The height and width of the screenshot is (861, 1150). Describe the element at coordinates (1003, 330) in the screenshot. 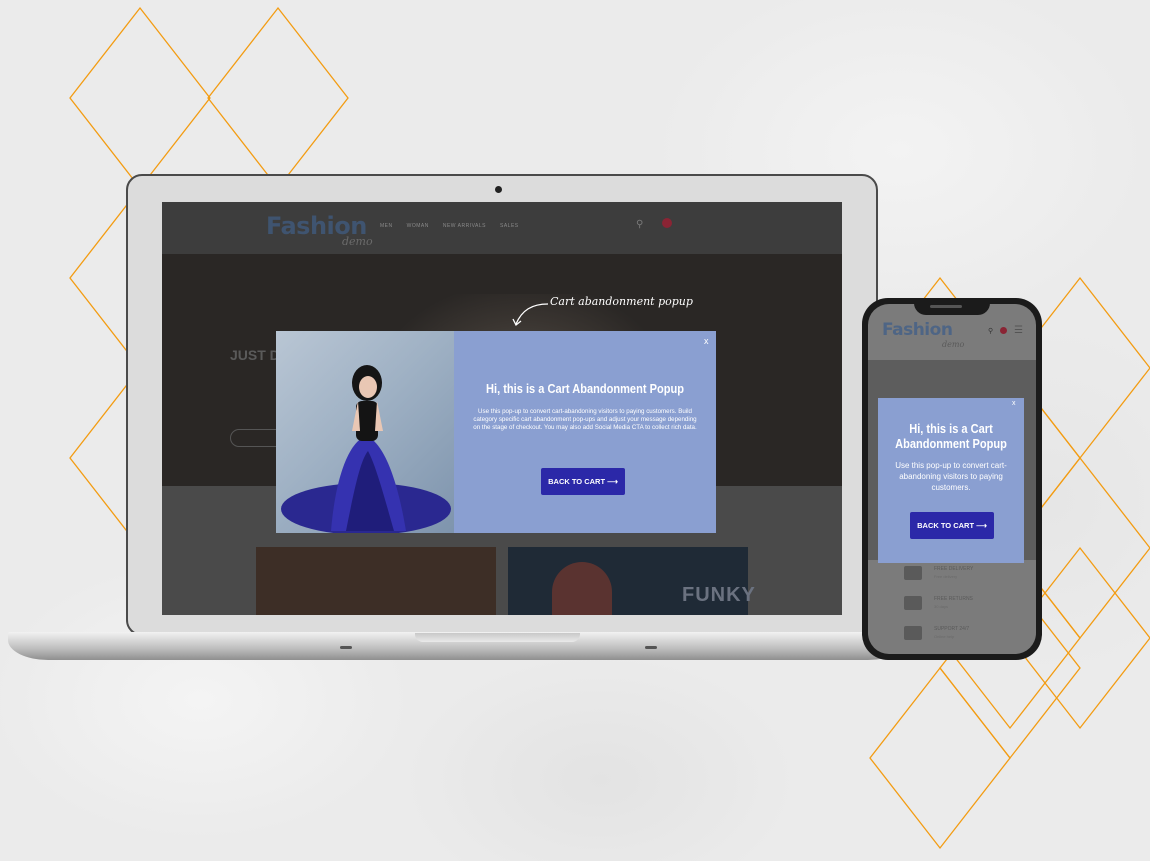

I see `mobile-cart-icon` at that location.